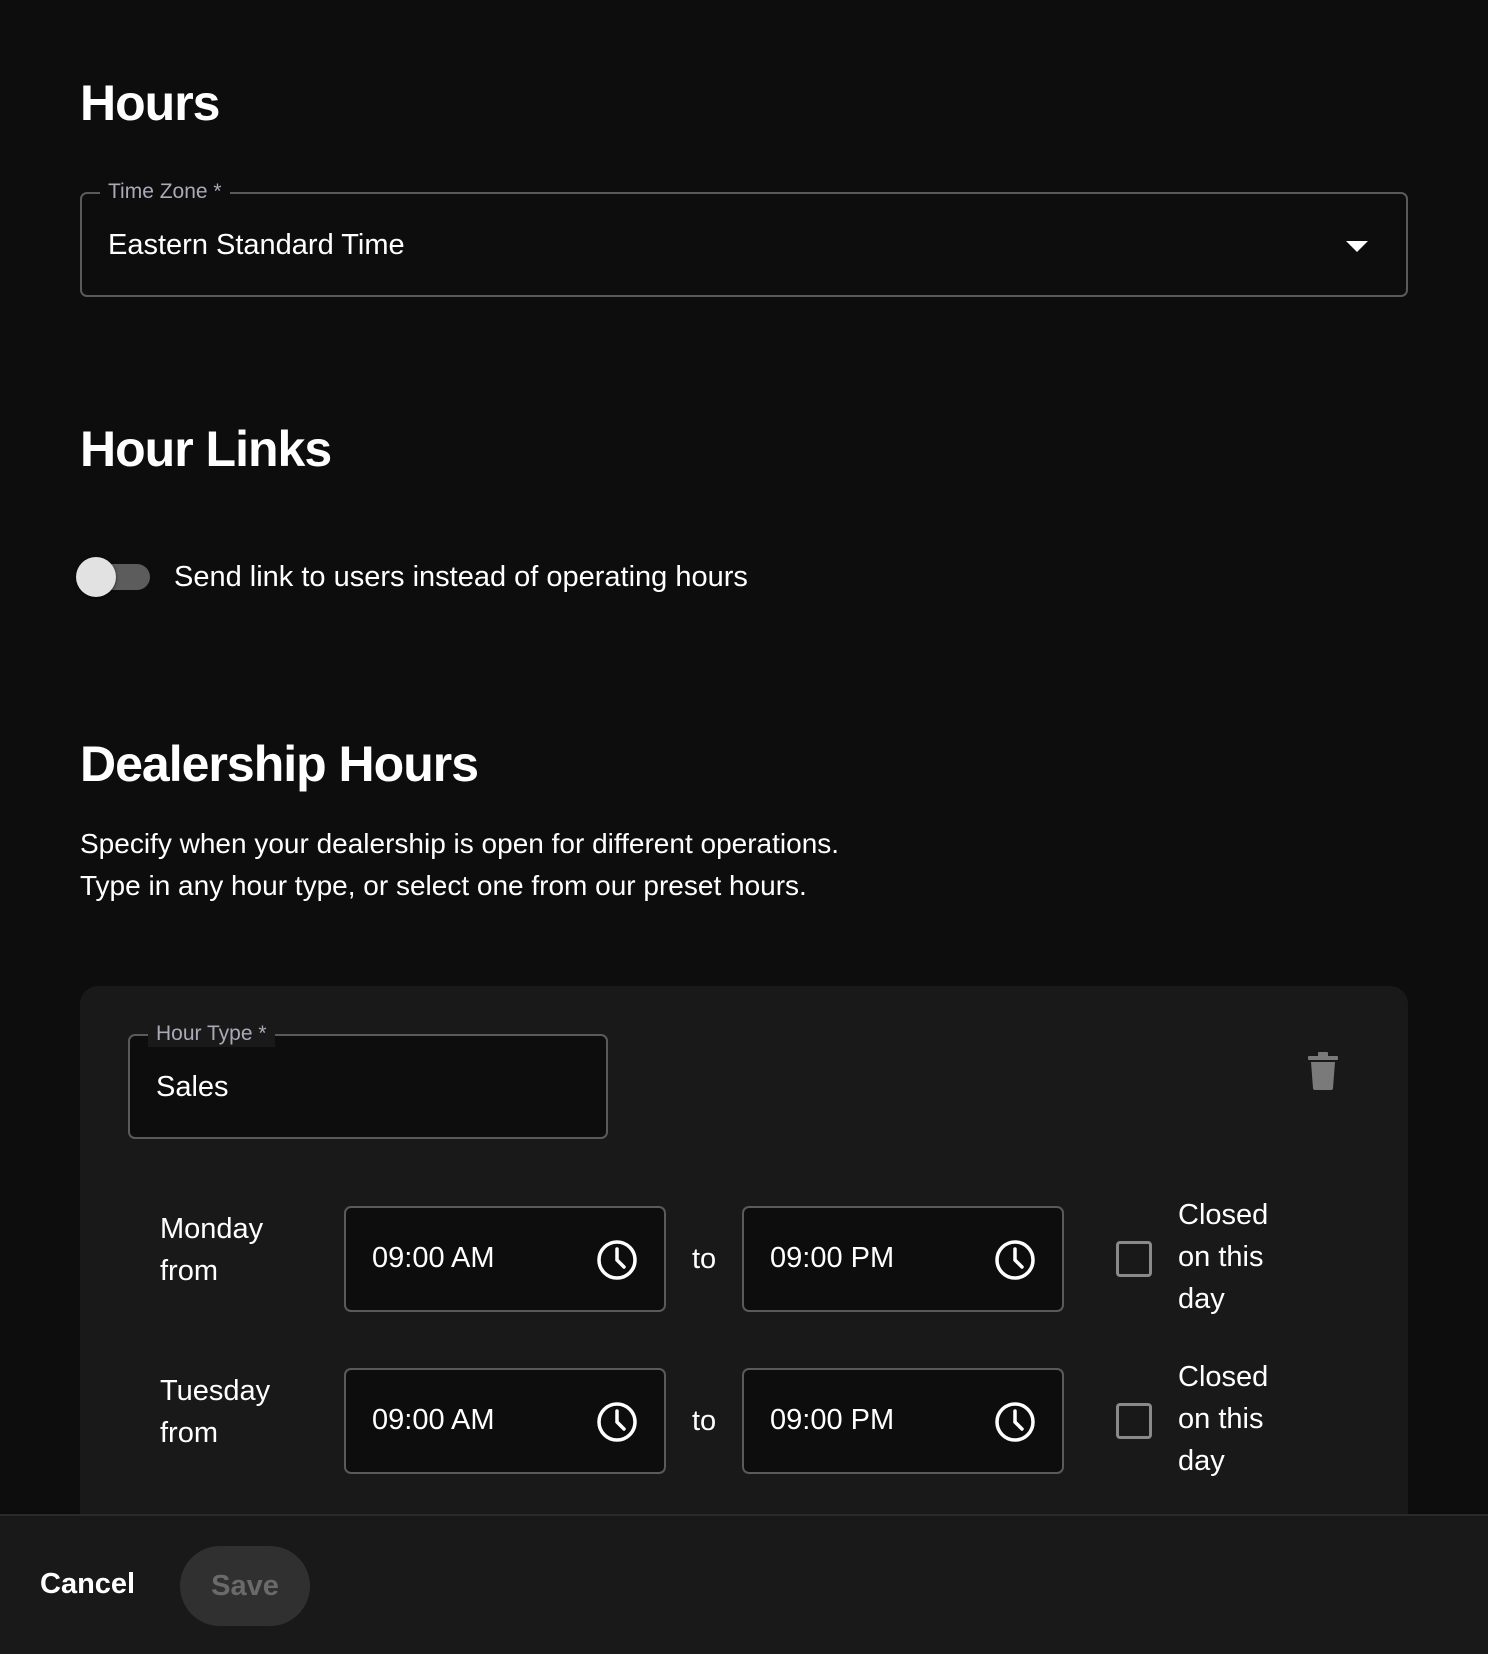  What do you see at coordinates (832, 1420) in the screenshot?
I see `tuesday-to-time-value: 09:00 PM` at bounding box center [832, 1420].